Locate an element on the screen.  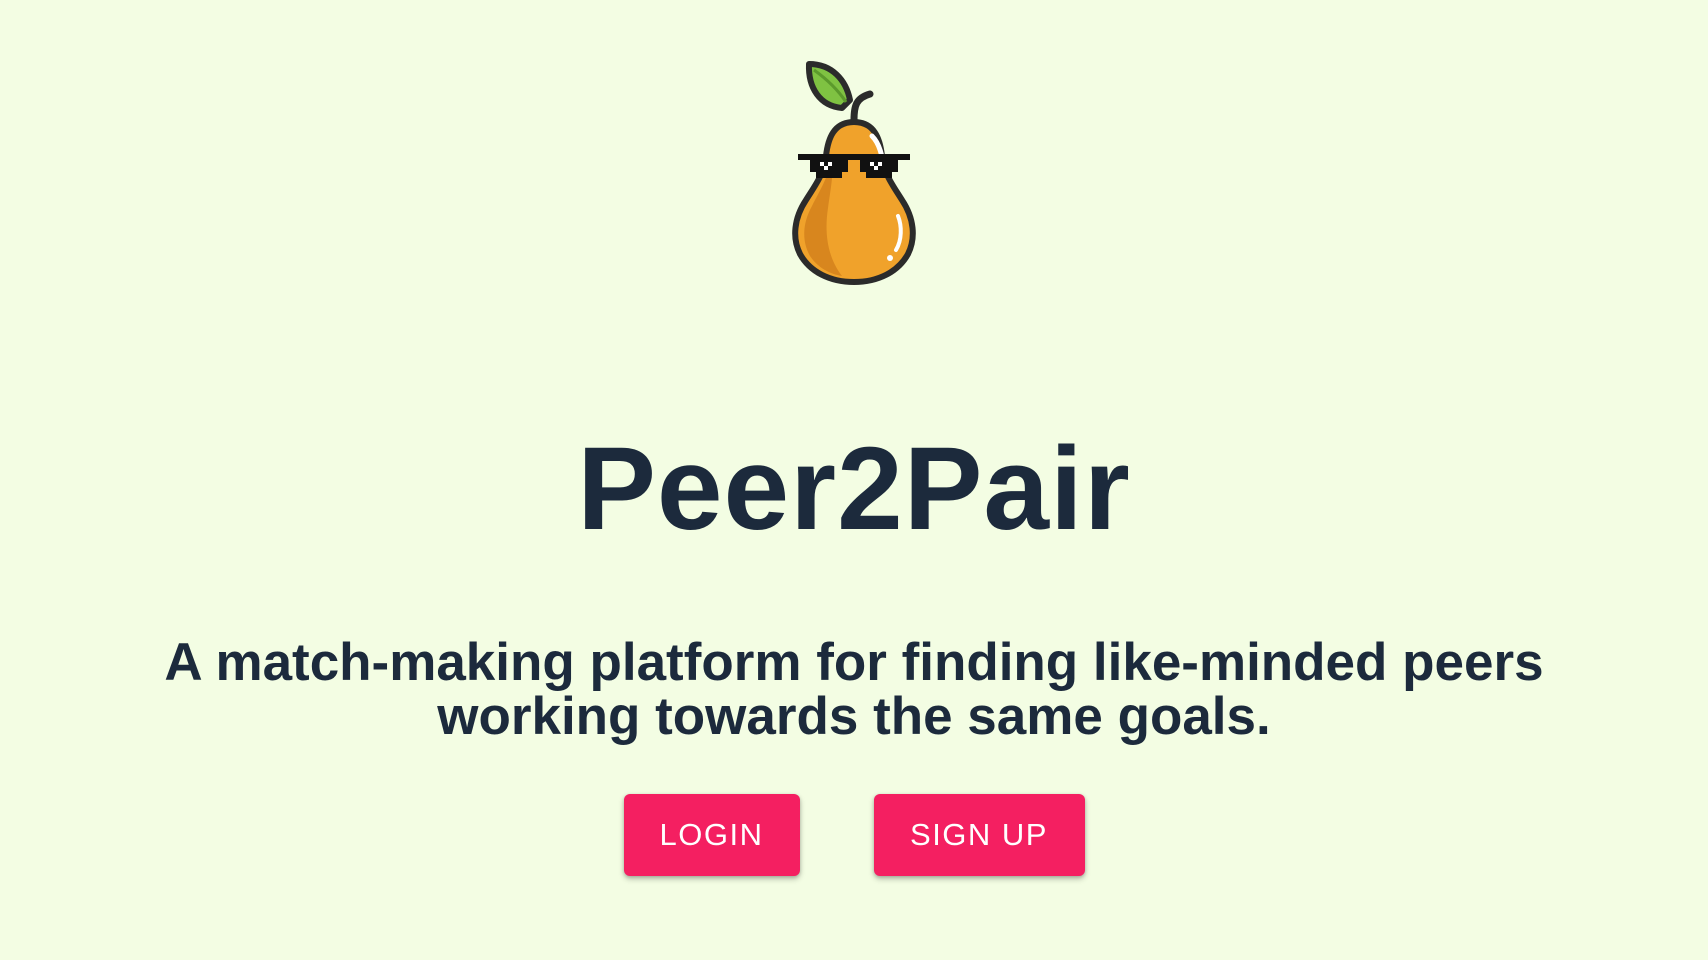
pear-logo-icon is located at coordinates (854, 172).